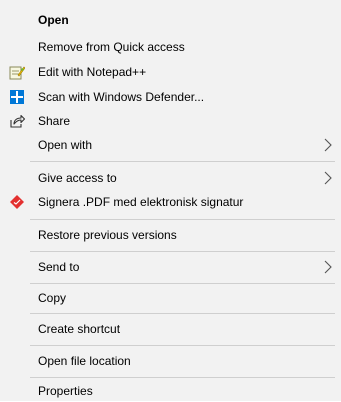 This screenshot has height=402, width=341. Describe the element at coordinates (170, 267) in the screenshot. I see `menu-item-send-to: Send to` at that location.